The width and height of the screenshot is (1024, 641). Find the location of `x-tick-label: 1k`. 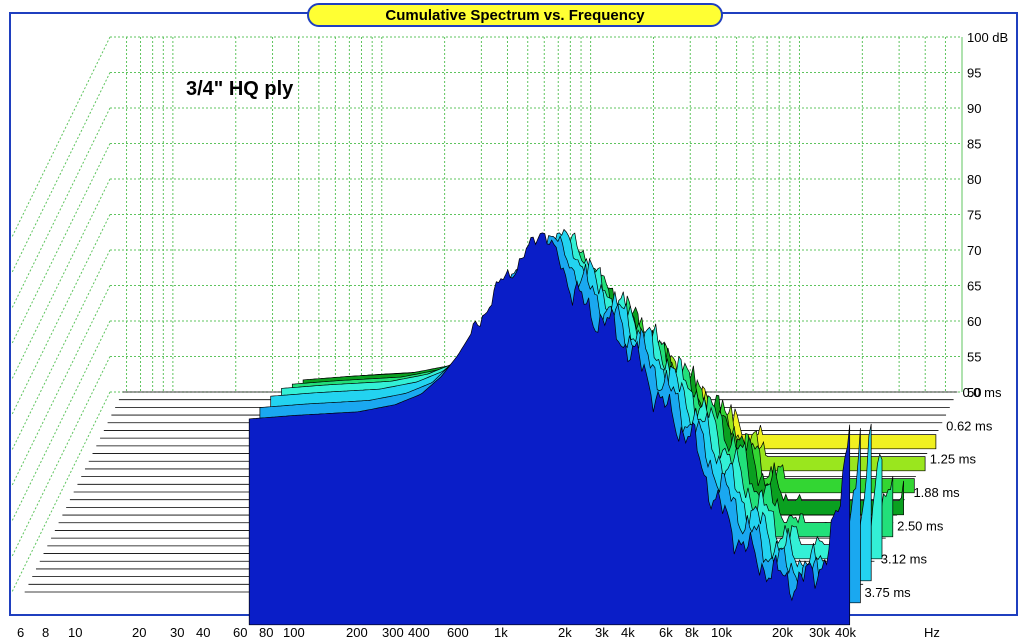

x-tick-label: 1k is located at coordinates (501, 632).